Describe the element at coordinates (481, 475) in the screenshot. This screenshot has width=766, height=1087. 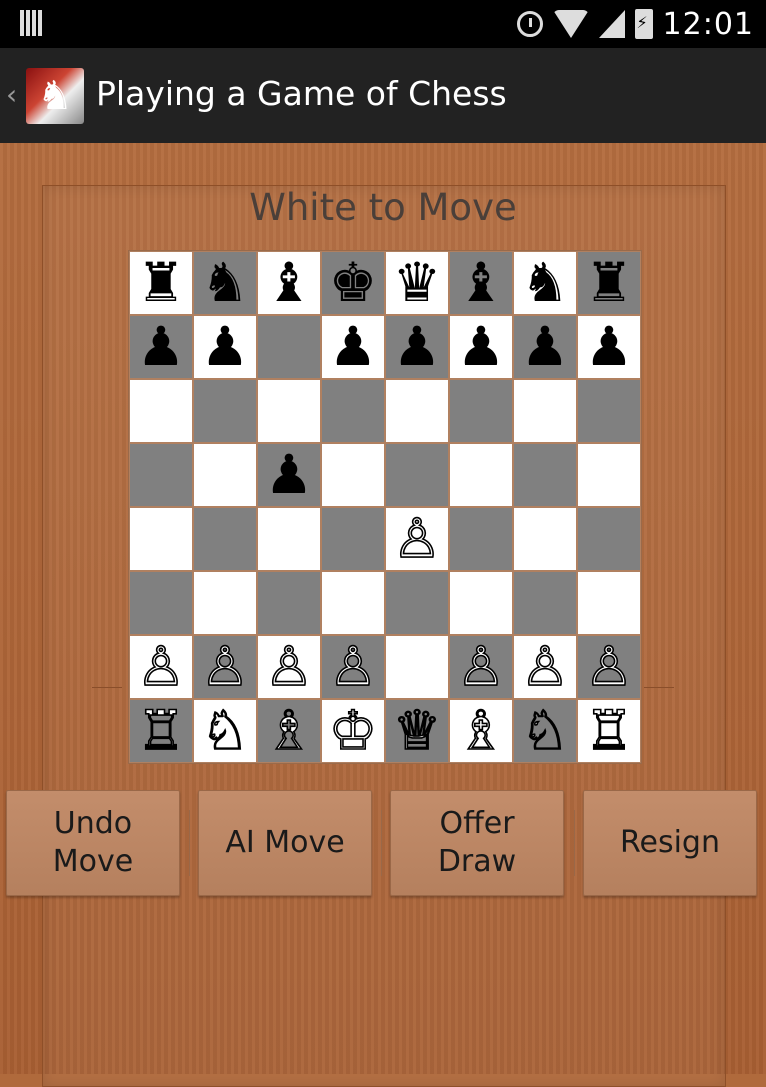
I see `square-c5` at that location.